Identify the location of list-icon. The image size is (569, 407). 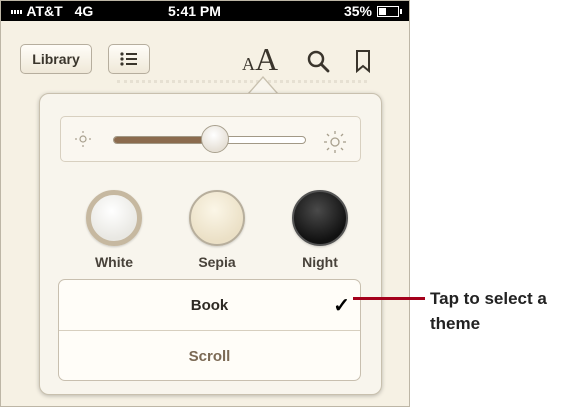
(129, 59).